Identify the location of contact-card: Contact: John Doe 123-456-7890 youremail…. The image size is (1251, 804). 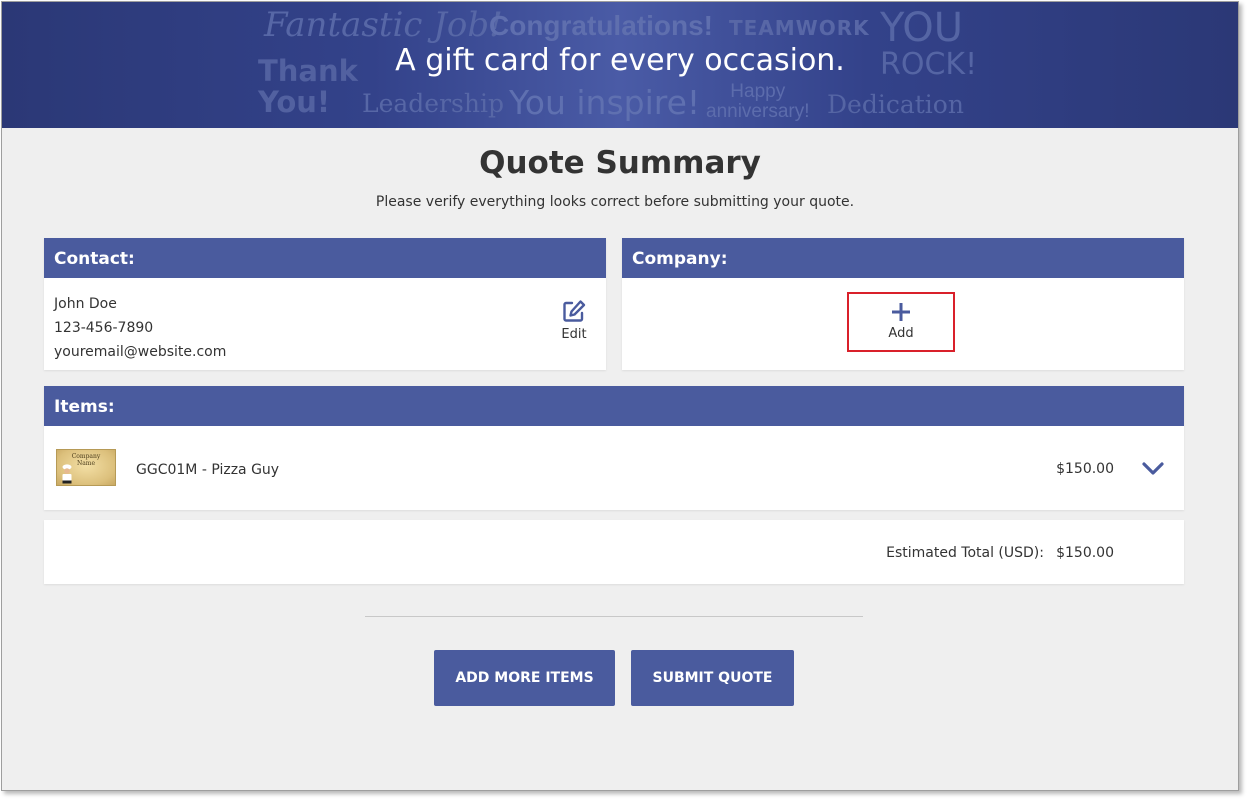
(325, 304).